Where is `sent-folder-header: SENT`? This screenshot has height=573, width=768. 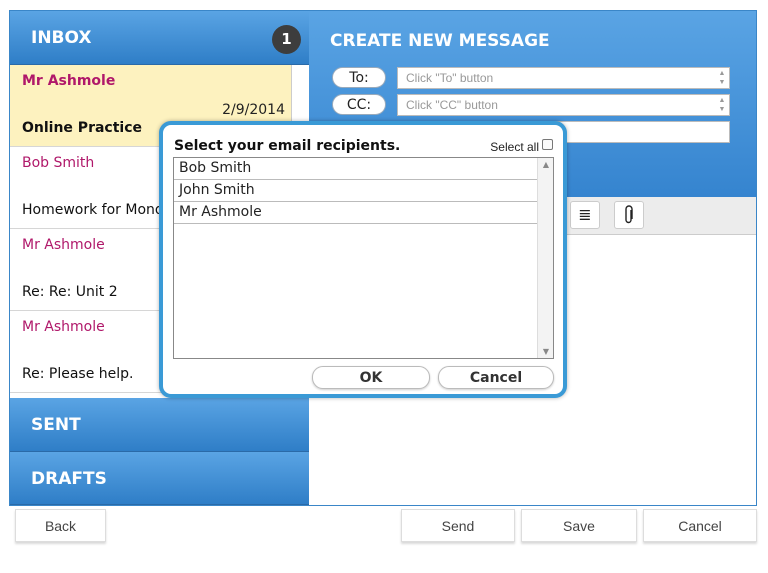 sent-folder-header: SENT is located at coordinates (159, 425).